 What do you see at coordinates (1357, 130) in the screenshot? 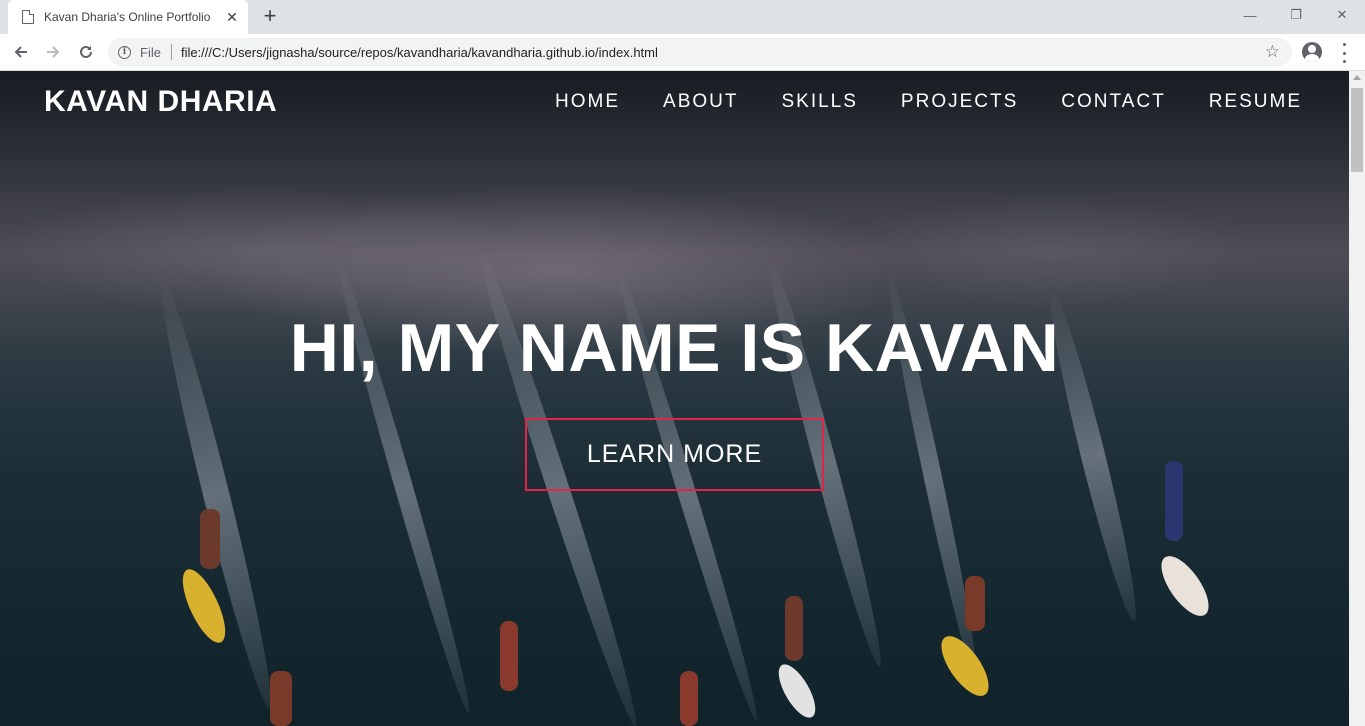
I see `scroll-thumb` at bounding box center [1357, 130].